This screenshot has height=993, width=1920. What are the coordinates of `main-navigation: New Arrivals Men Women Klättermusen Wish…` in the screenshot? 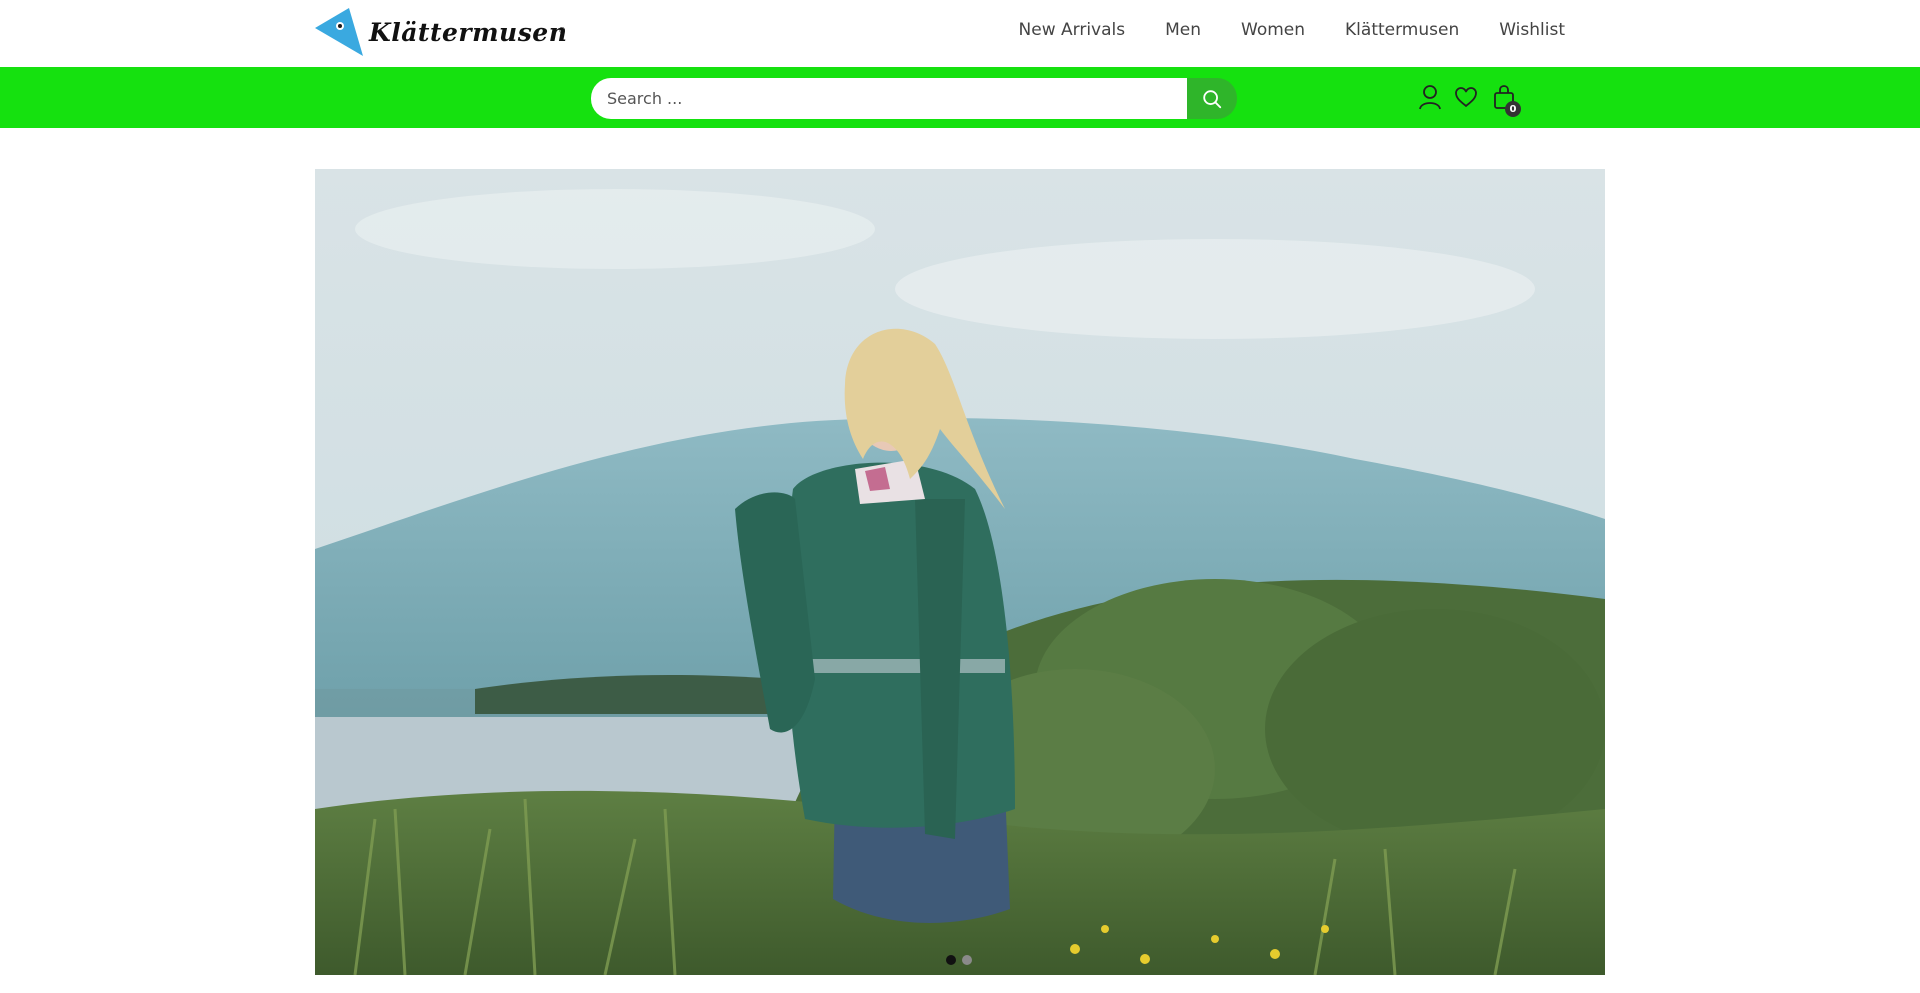 It's located at (1292, 30).